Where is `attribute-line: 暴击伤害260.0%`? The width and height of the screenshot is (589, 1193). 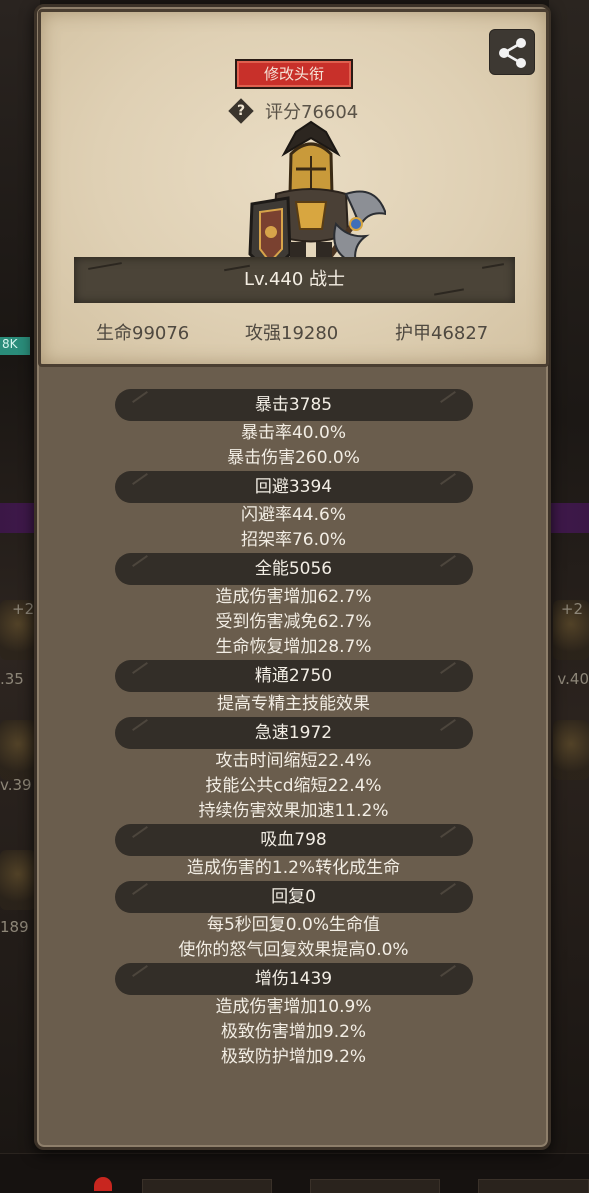
attribute-line: 暴击伤害260.0% is located at coordinates (293, 458).